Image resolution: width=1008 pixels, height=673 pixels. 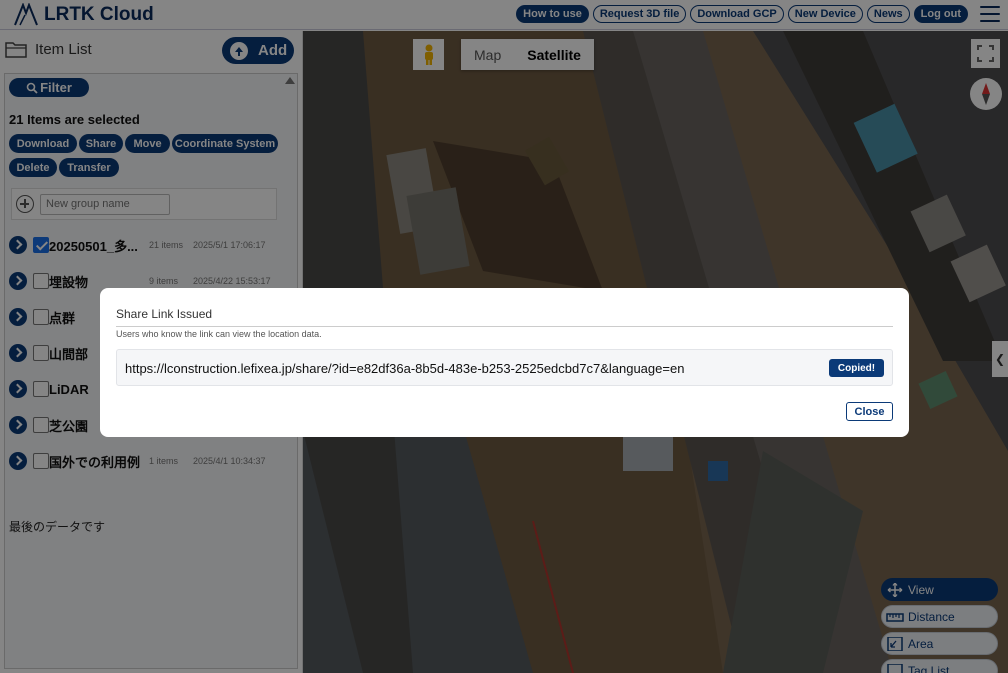 What do you see at coordinates (164, 314) in the screenshot?
I see `dialog-title: Share Link Issued` at bounding box center [164, 314].